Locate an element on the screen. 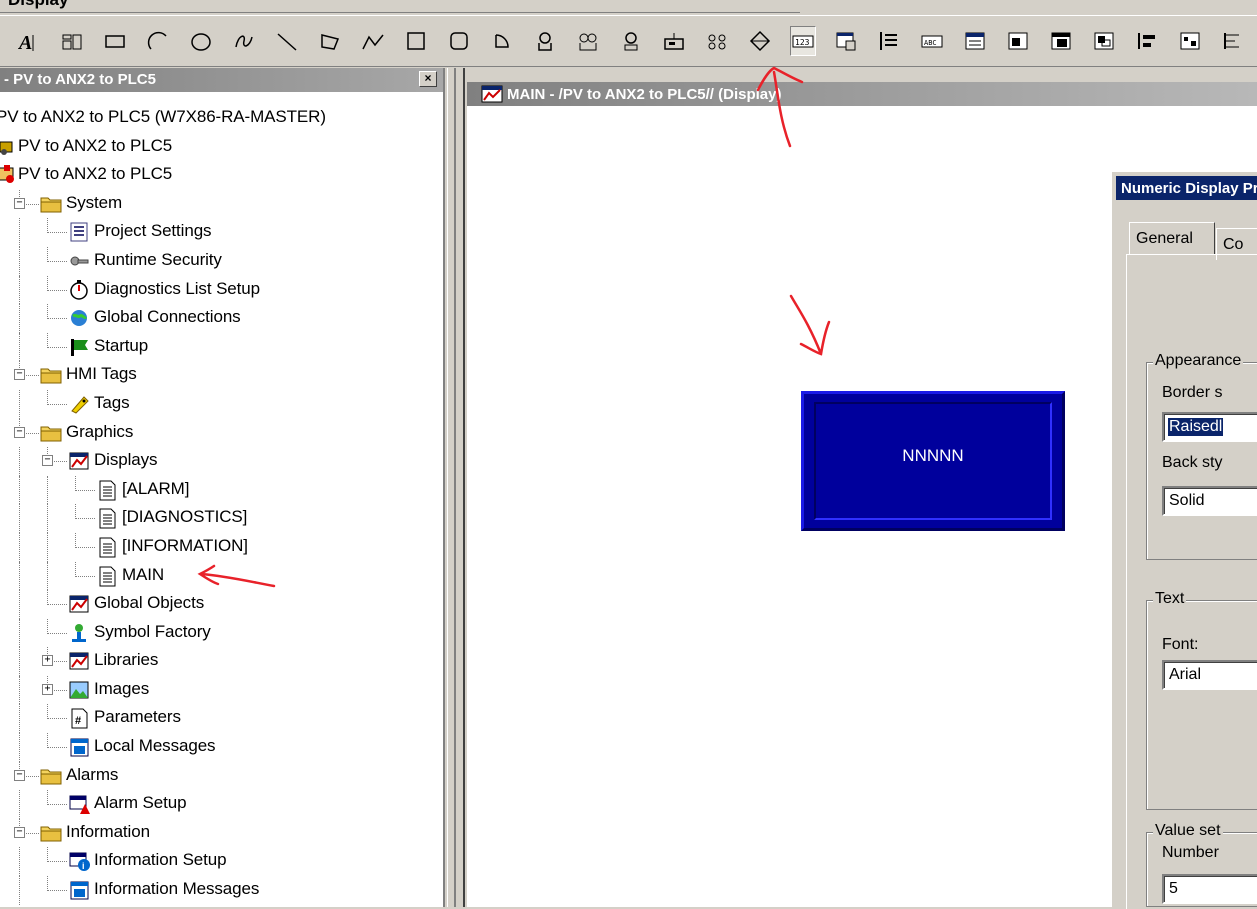 The height and width of the screenshot is (909, 1257). ellipse-icon is located at coordinates (201, 41).